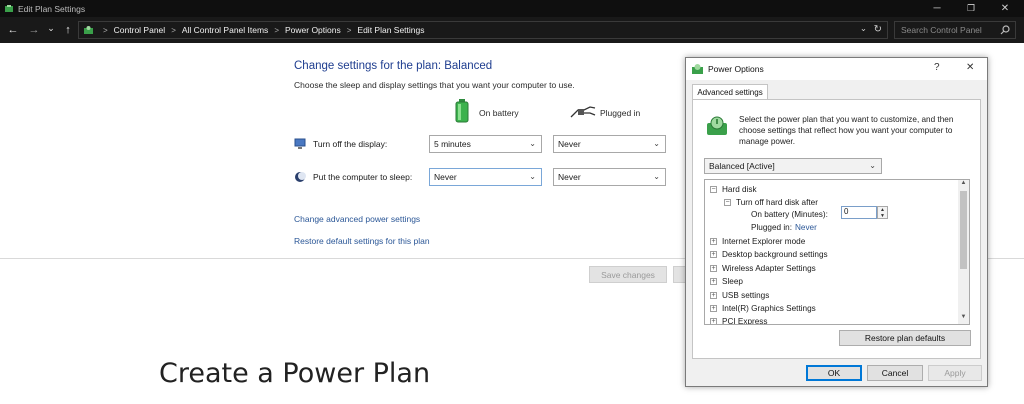 The image size is (1024, 404). I want to click on refresh-icon: ↻, so click(878, 29).